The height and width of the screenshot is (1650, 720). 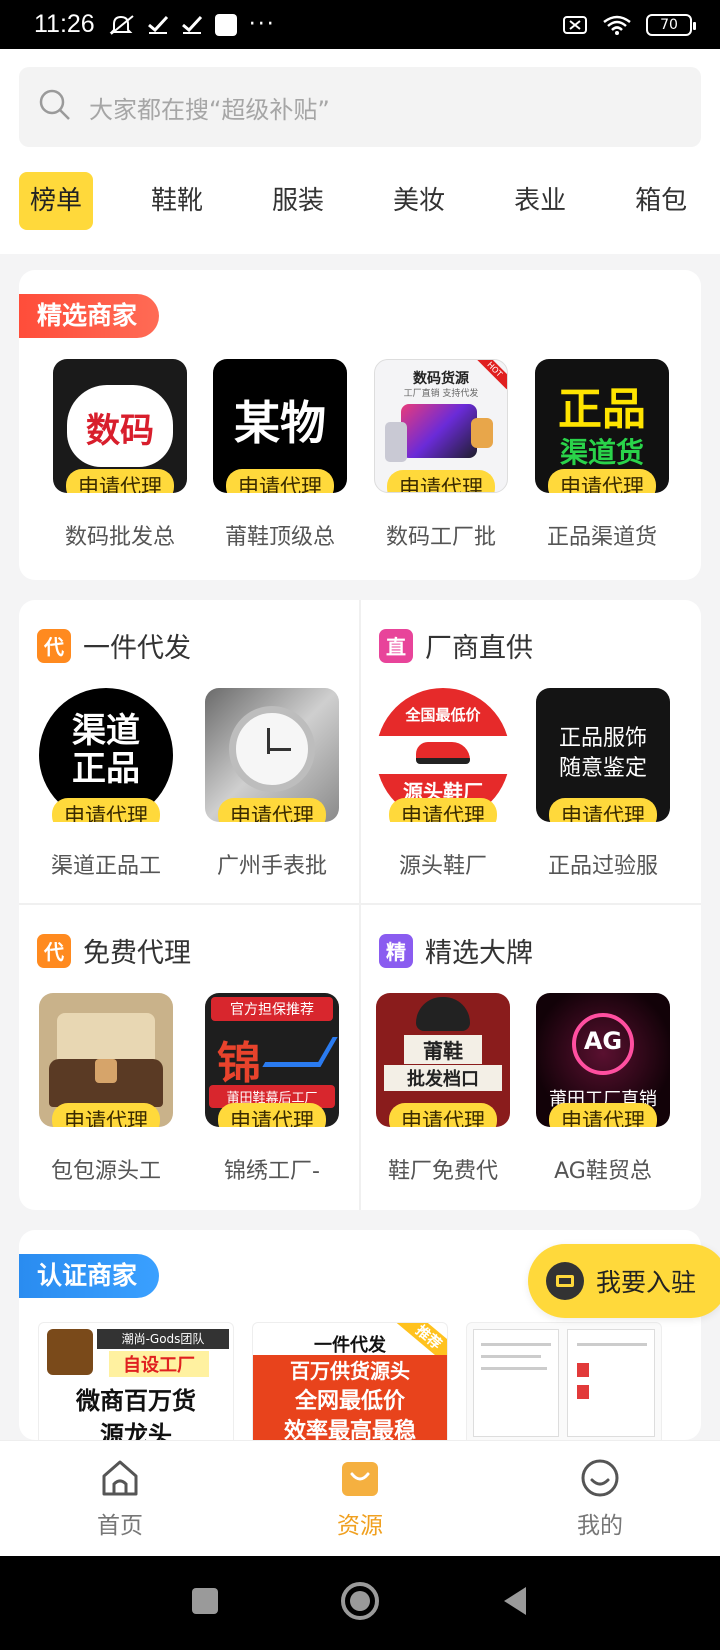 I want to click on merchant-name: 正品渠道货, so click(x=601, y=537).